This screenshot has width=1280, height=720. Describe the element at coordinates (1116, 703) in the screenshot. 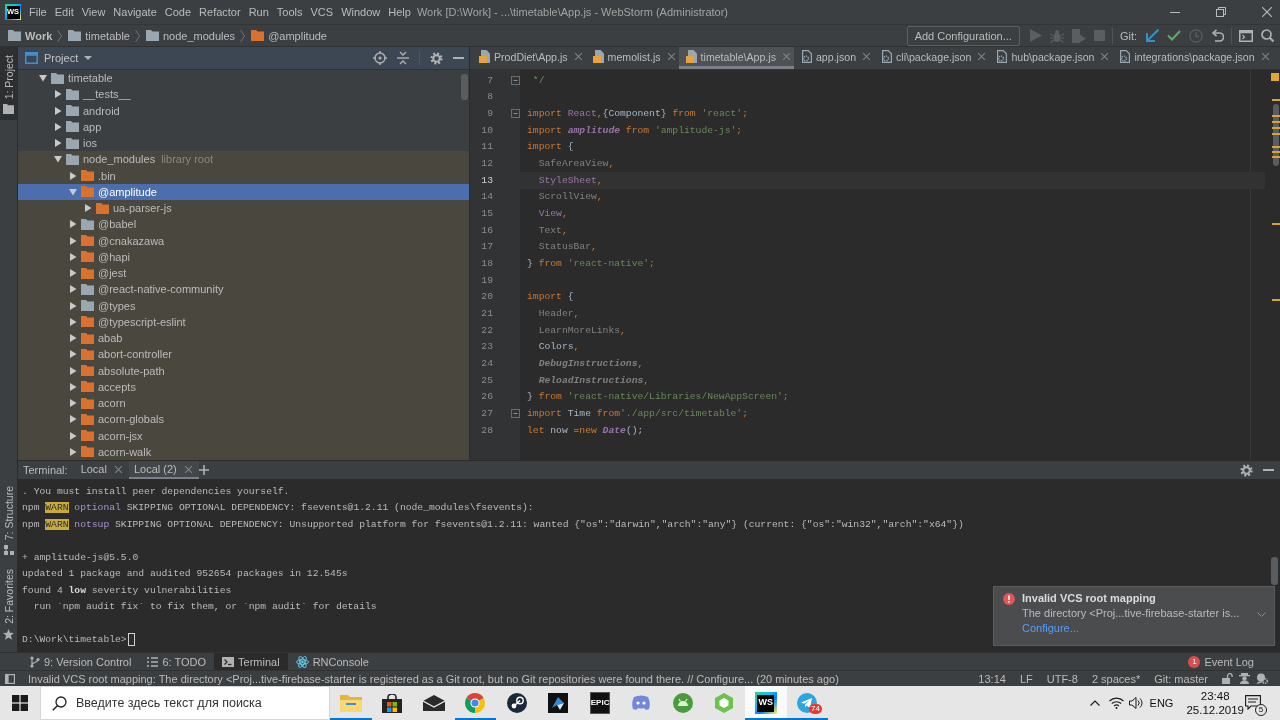

I see `wifi-icon` at that location.